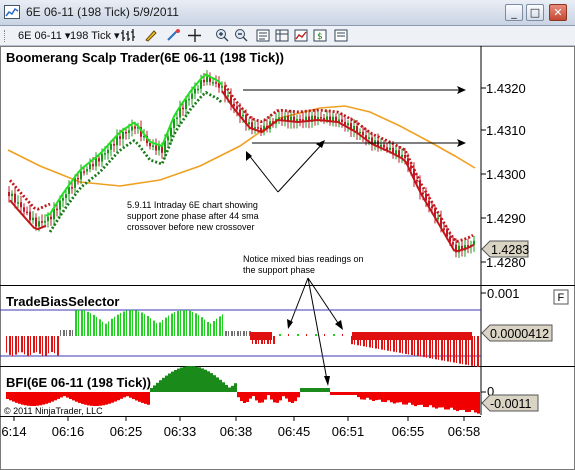 This screenshot has width=575, height=470. I want to click on chart-list-icon, so click(341, 35).